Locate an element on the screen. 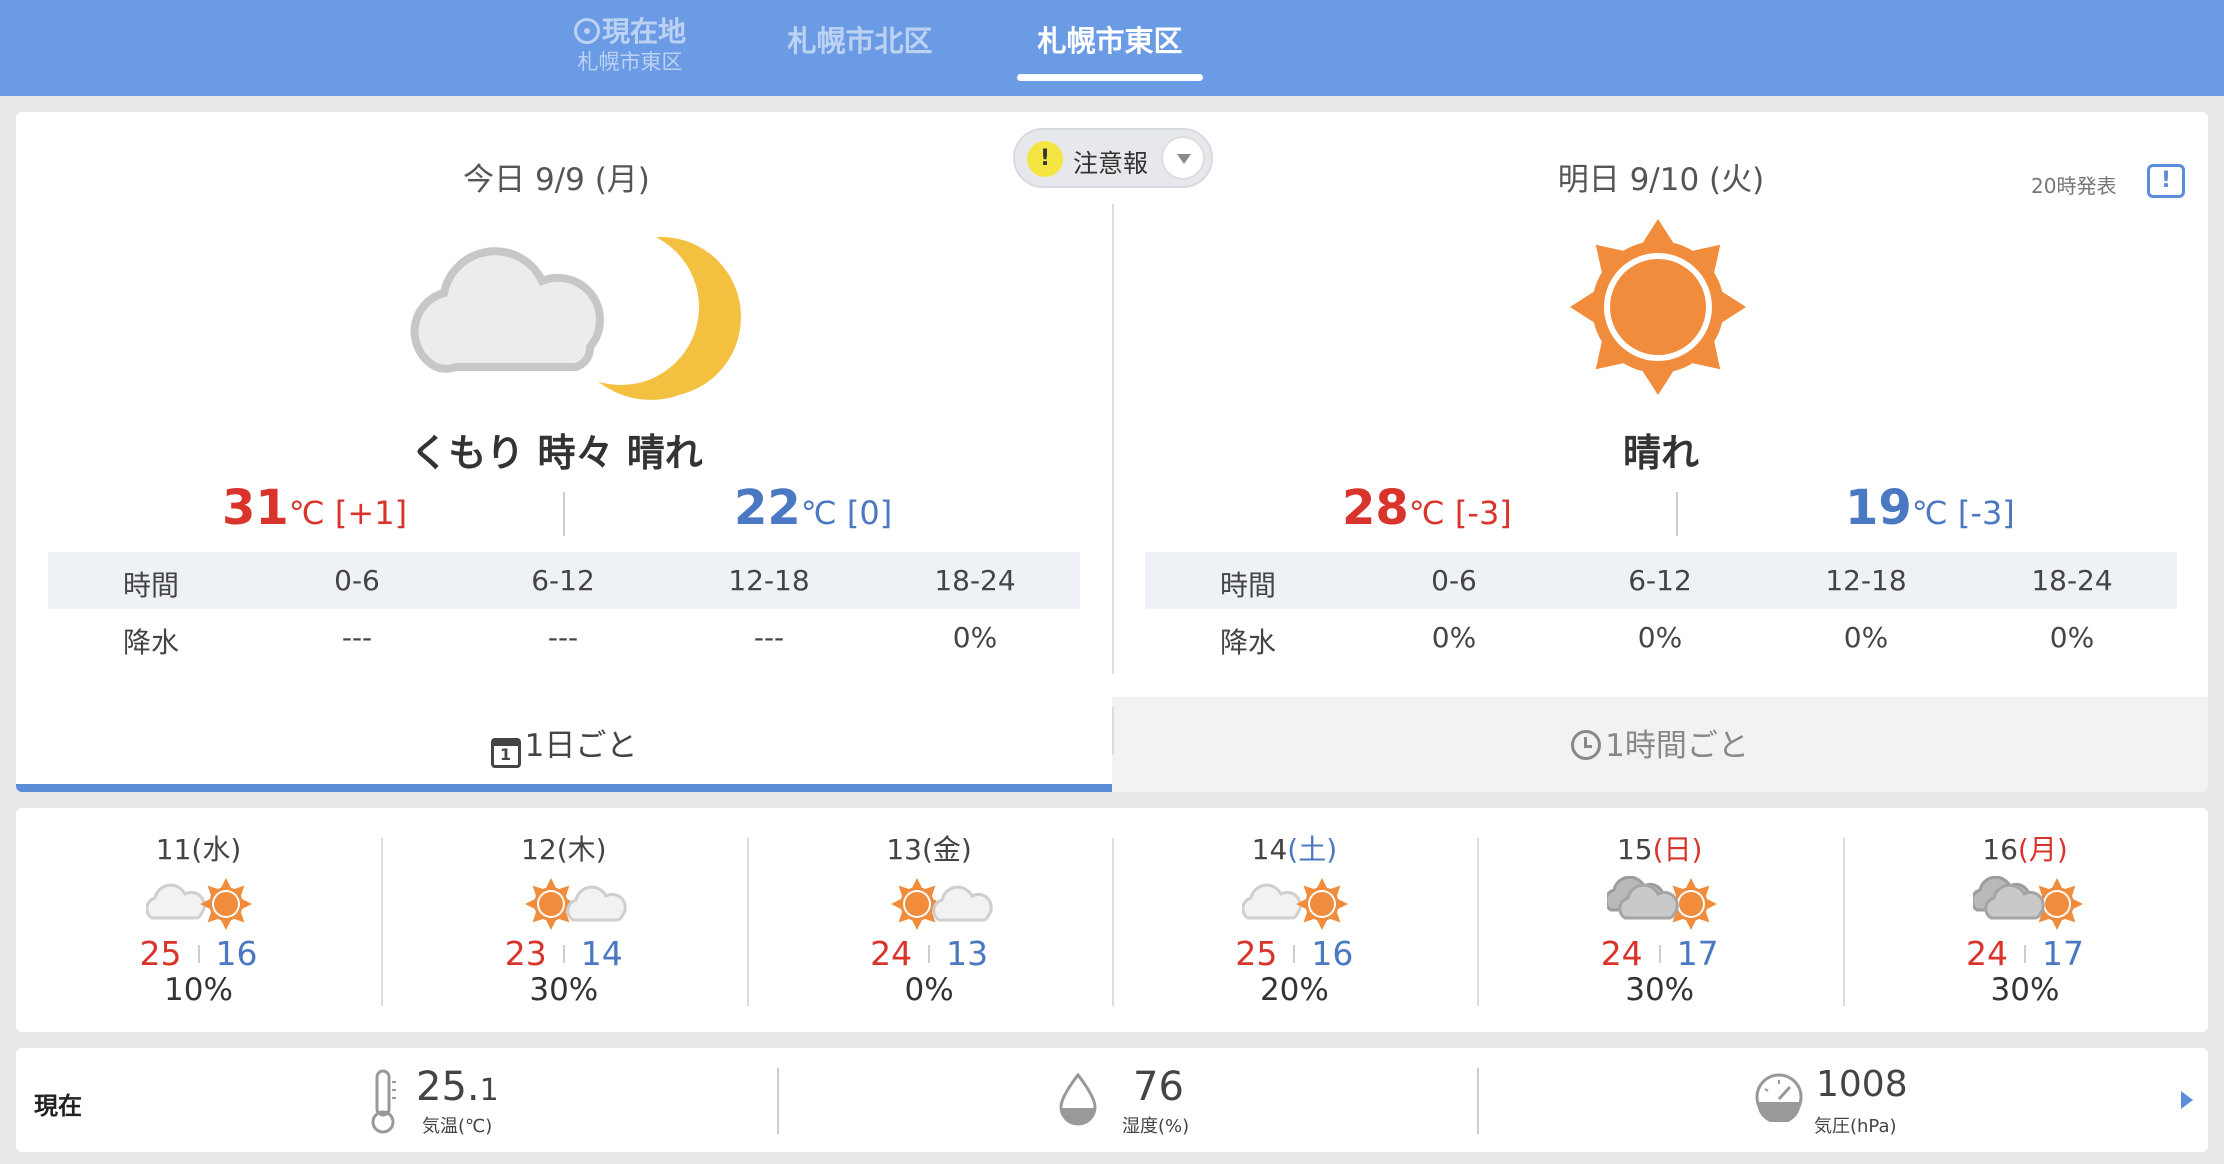 The width and height of the screenshot is (2224, 1164). sun-cloud-icon is located at coordinates (941, 904).